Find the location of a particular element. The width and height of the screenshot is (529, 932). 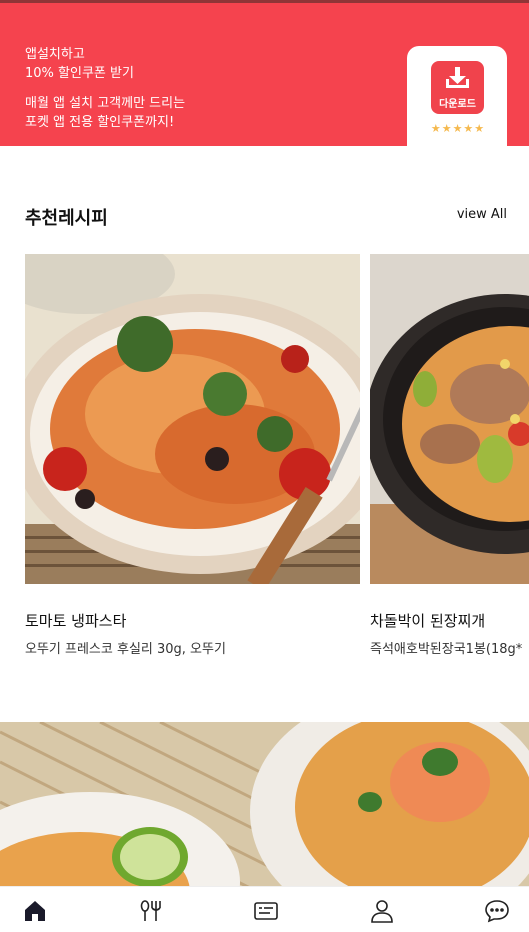

section-title: 추천레시피 is located at coordinates (66, 218).